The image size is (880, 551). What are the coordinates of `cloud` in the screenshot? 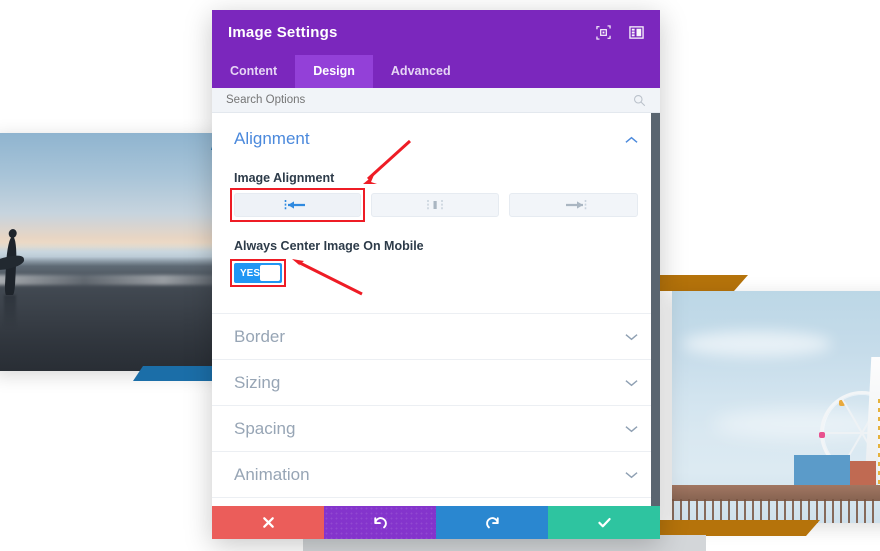 It's located at (757, 344).